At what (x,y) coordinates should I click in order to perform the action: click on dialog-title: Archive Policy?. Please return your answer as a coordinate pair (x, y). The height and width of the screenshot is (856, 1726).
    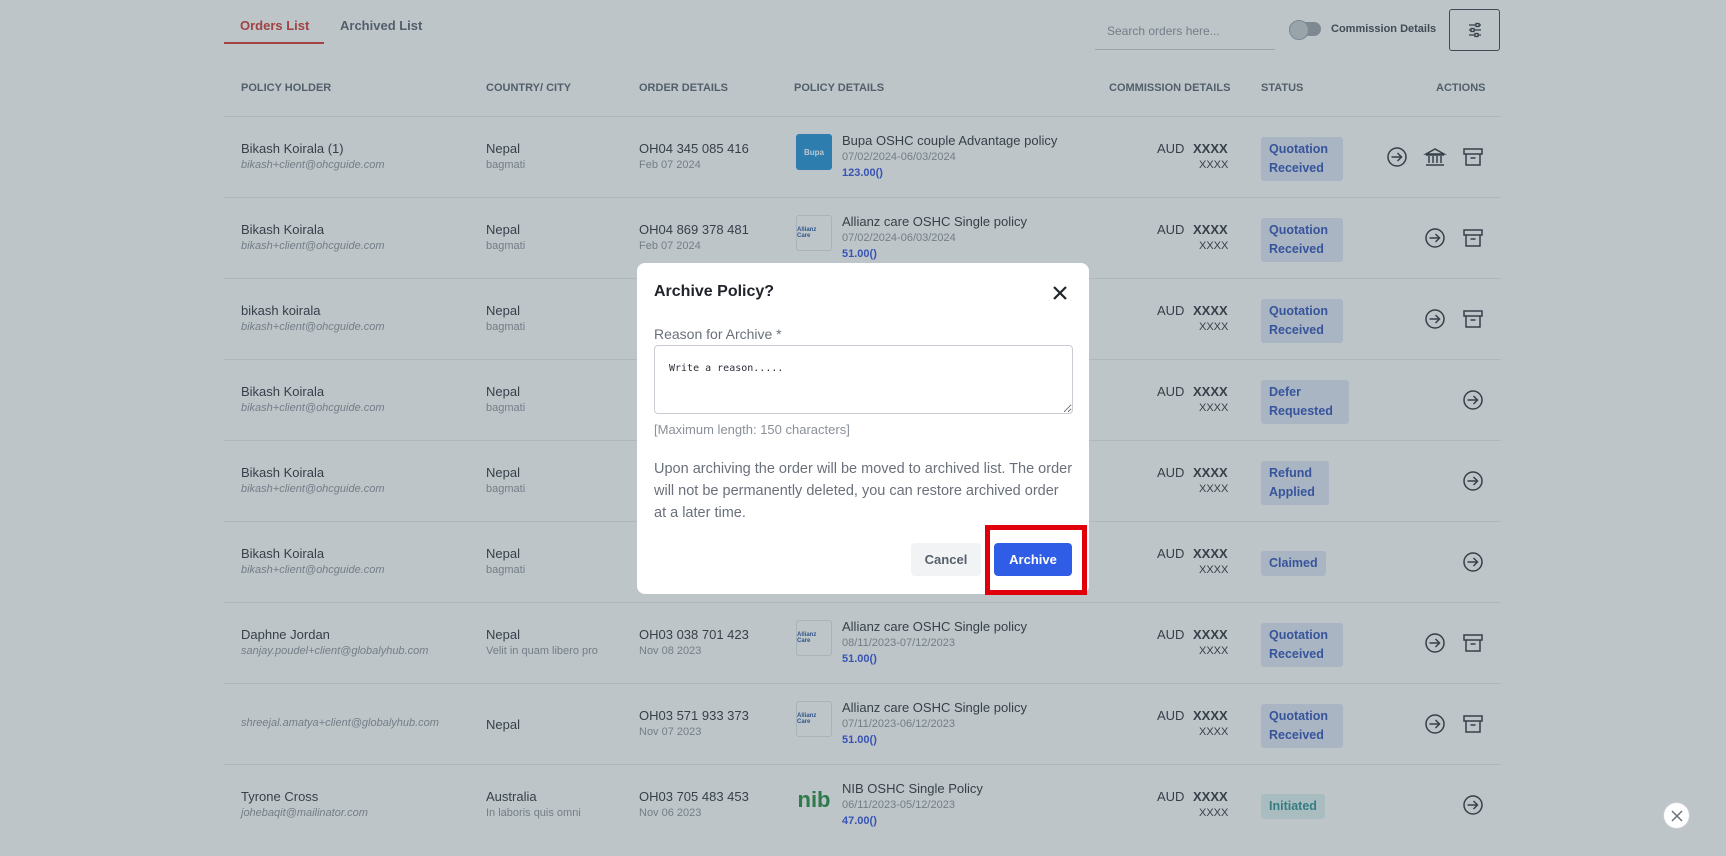
    Looking at the image, I should click on (714, 291).